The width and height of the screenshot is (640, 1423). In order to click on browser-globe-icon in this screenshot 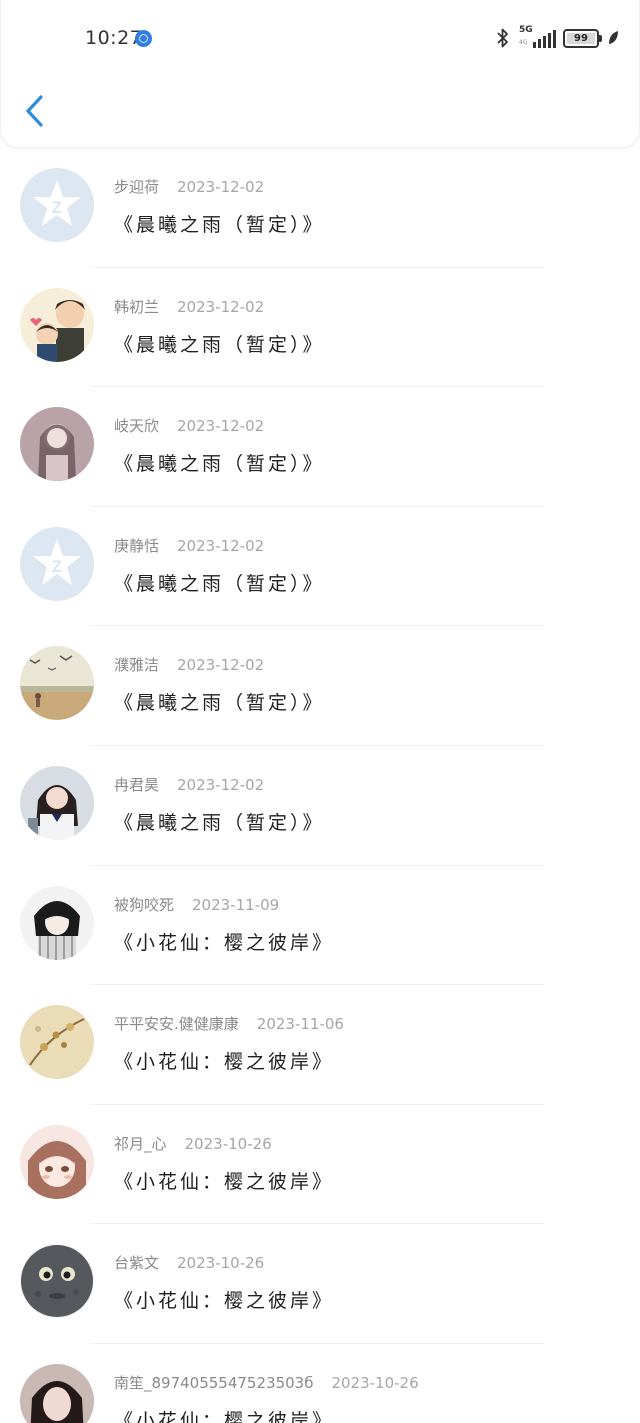, I will do `click(143, 38)`.